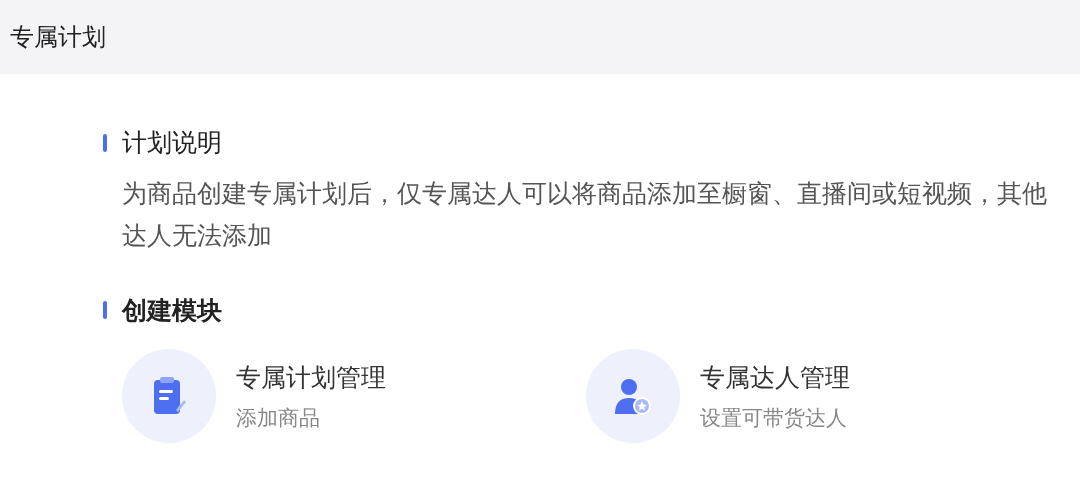  Describe the element at coordinates (774, 418) in the screenshot. I see `module-subtitle: 设置可带货达人` at that location.